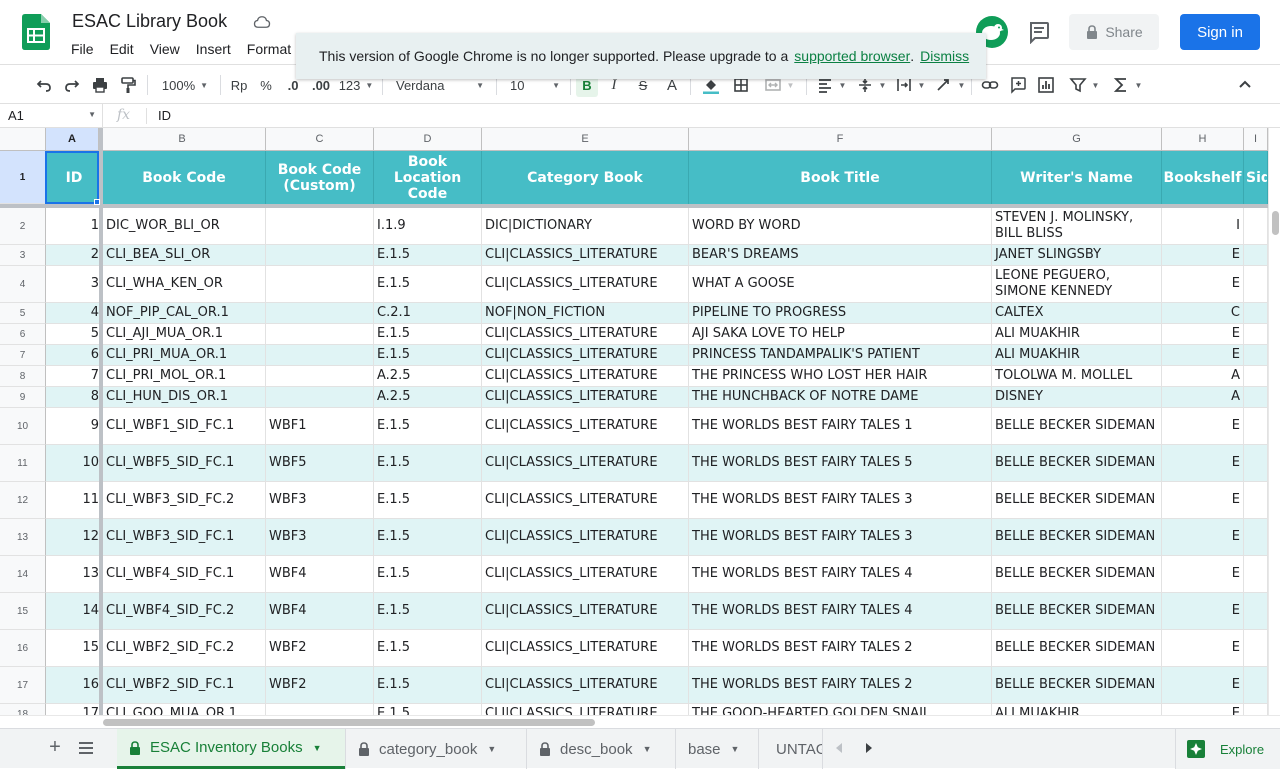 This screenshot has width=1280, height=769. I want to click on cell-id: 3, so click(74, 284).